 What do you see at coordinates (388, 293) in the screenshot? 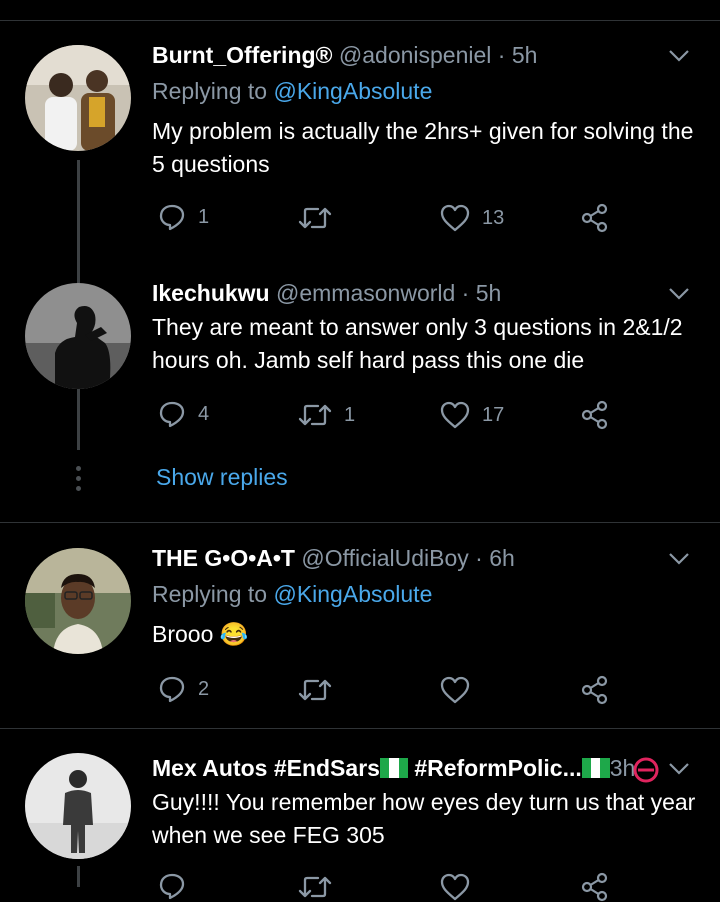
I see `handle-time: @emmasonworld · 5h` at bounding box center [388, 293].